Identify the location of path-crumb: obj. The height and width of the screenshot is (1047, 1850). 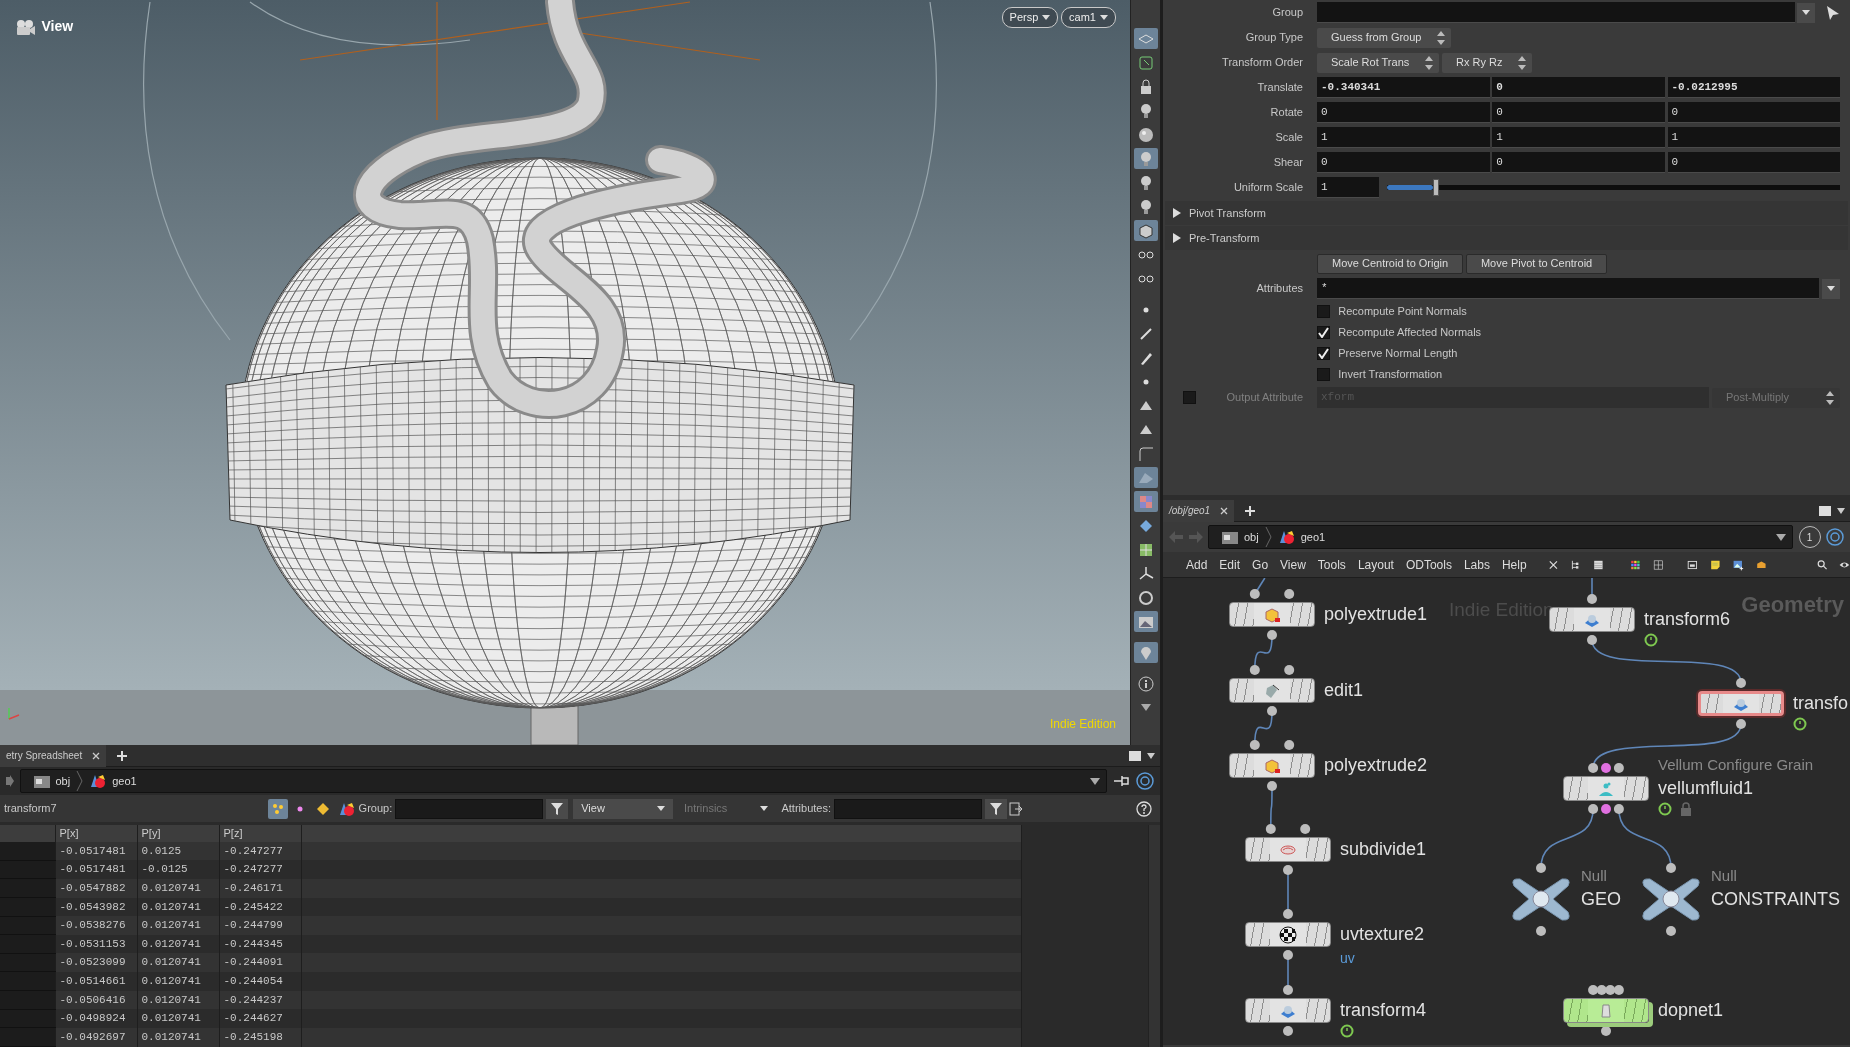
(1240, 537).